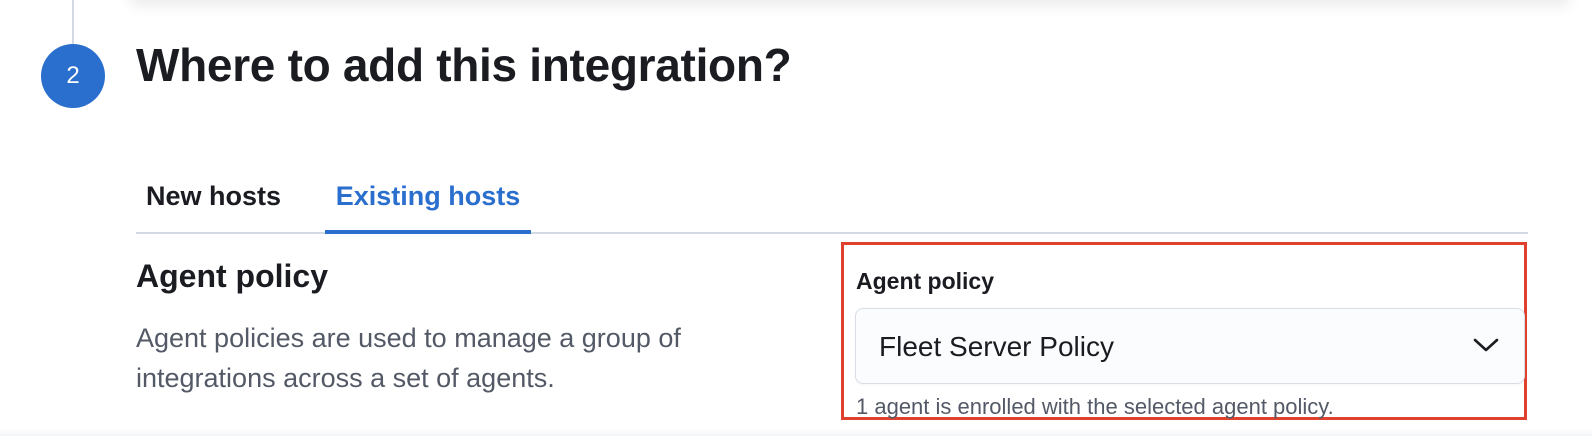 Image resolution: width=1592 pixels, height=436 pixels. What do you see at coordinates (832, 197) in the screenshot?
I see `host-tabs: New hosts Existing hosts` at bounding box center [832, 197].